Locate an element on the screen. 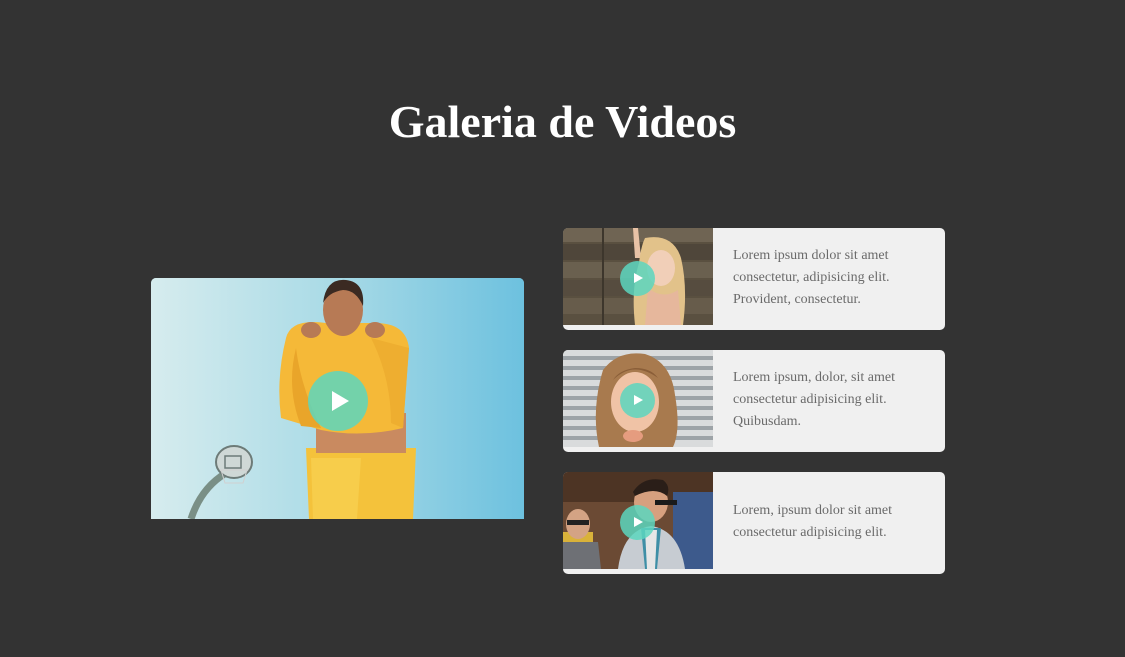  main-video-play-icon is located at coordinates (338, 401).